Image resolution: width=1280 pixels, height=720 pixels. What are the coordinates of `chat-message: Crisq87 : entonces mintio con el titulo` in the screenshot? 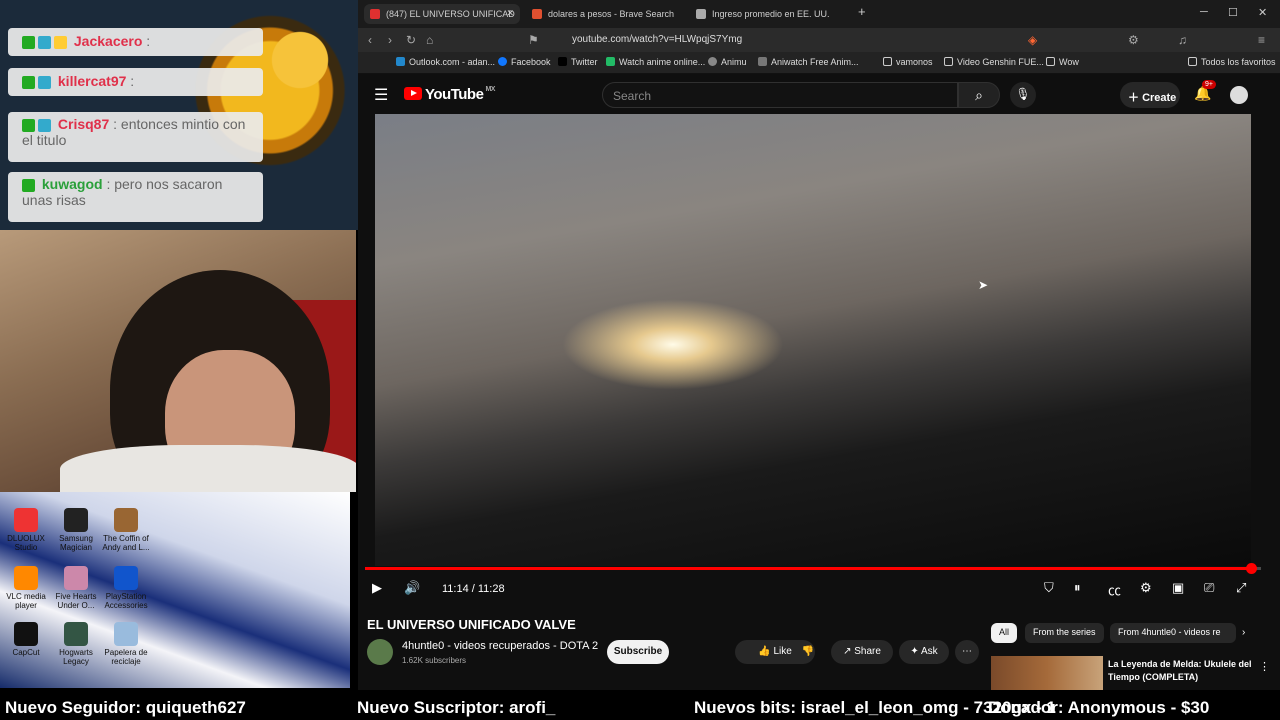 It's located at (135, 137).